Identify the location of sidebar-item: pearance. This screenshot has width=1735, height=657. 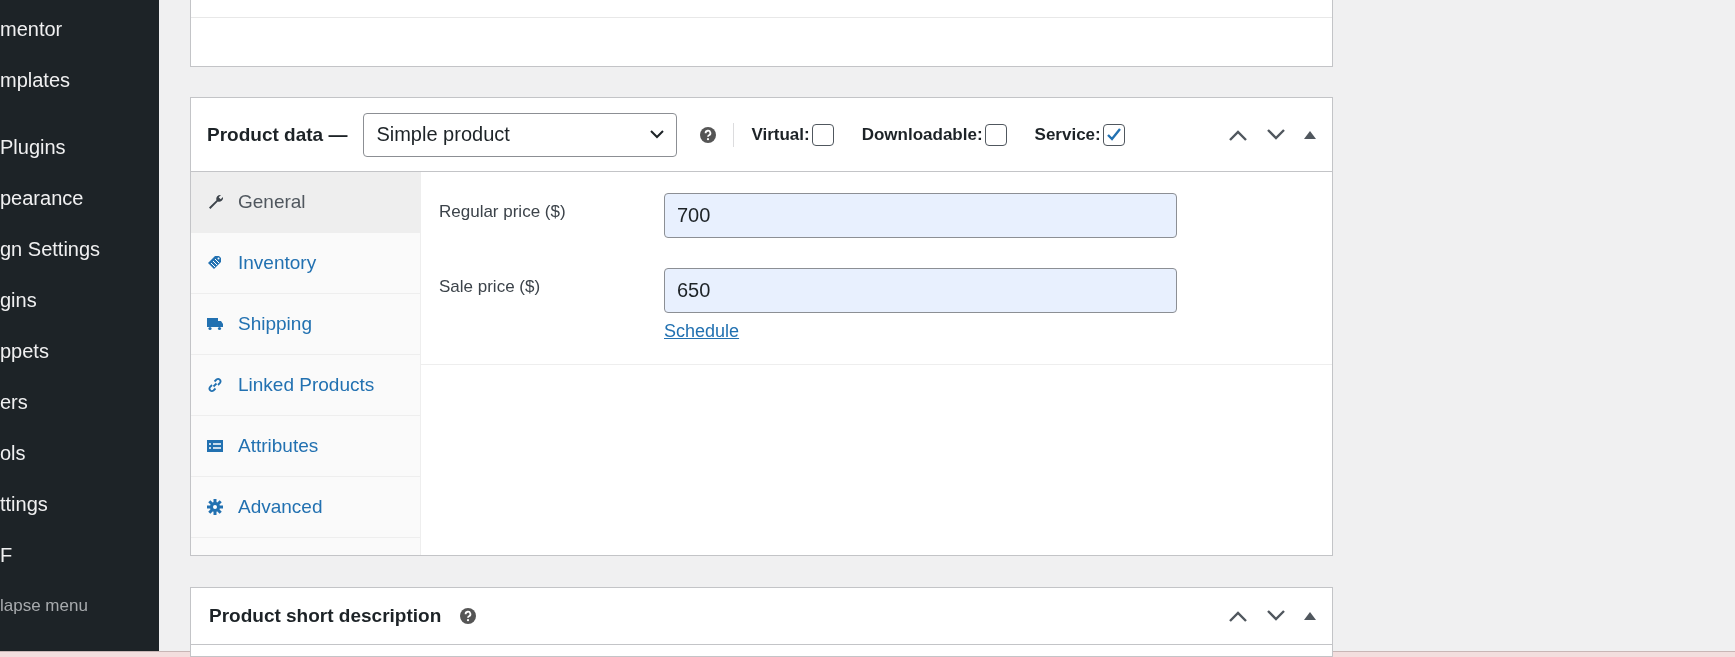
(79, 208).